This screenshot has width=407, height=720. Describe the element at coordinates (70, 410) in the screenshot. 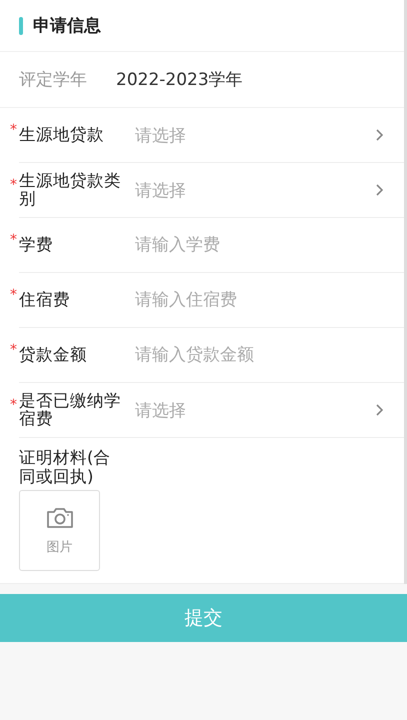

I see `field-label: 是否已缴纳学宿费` at that location.